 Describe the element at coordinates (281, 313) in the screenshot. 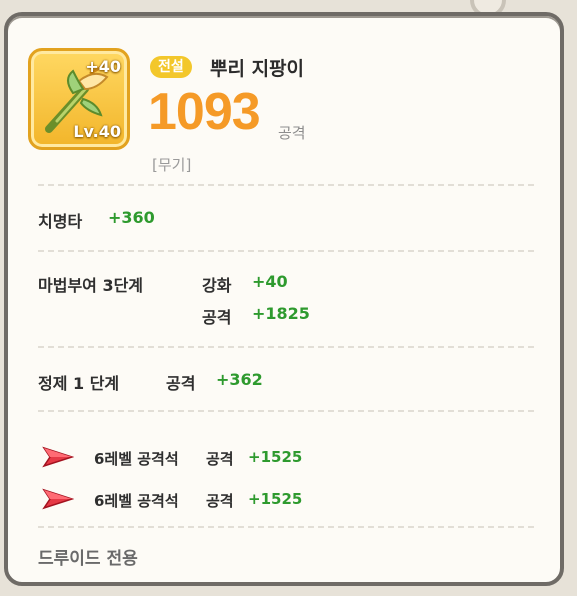

I see `enchant-stat-value: +1825` at that location.